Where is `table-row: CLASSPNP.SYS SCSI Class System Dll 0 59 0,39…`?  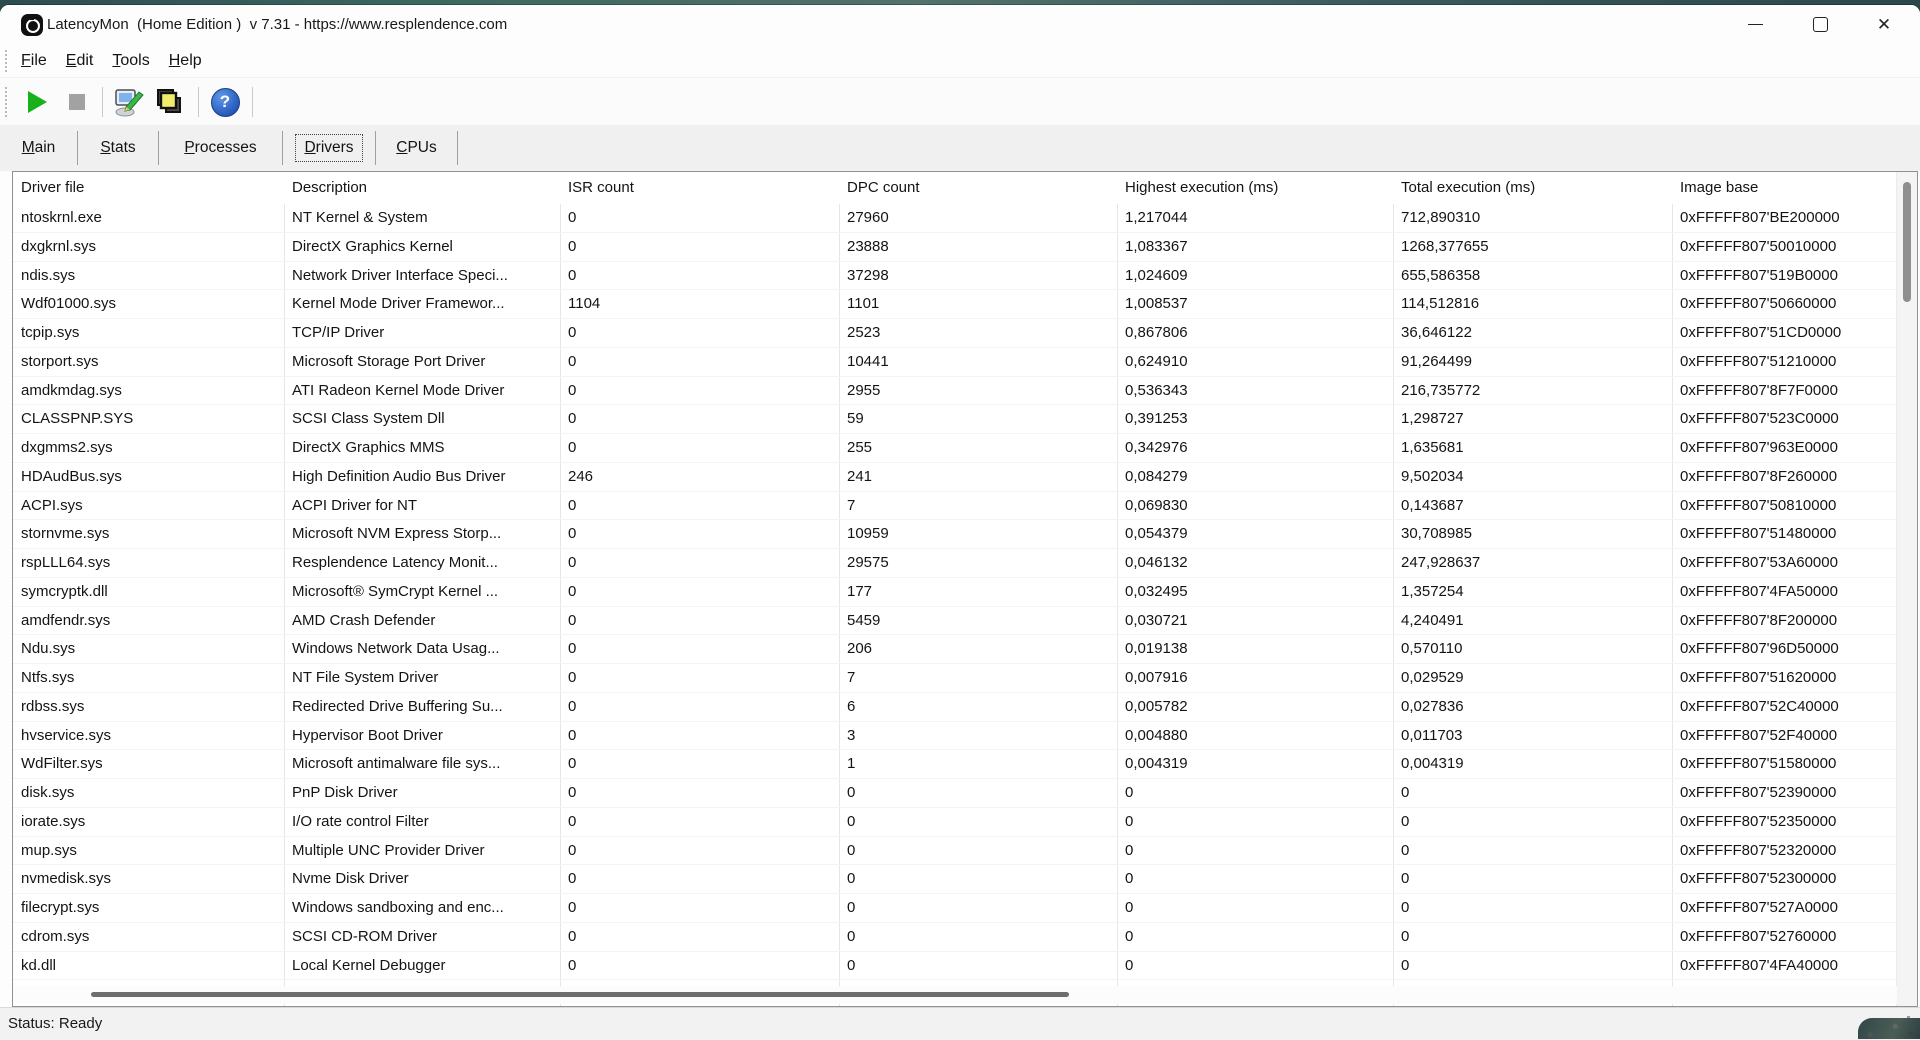 table-row: CLASSPNP.SYS SCSI Class System Dll 0 59 0,39… is located at coordinates (955, 419).